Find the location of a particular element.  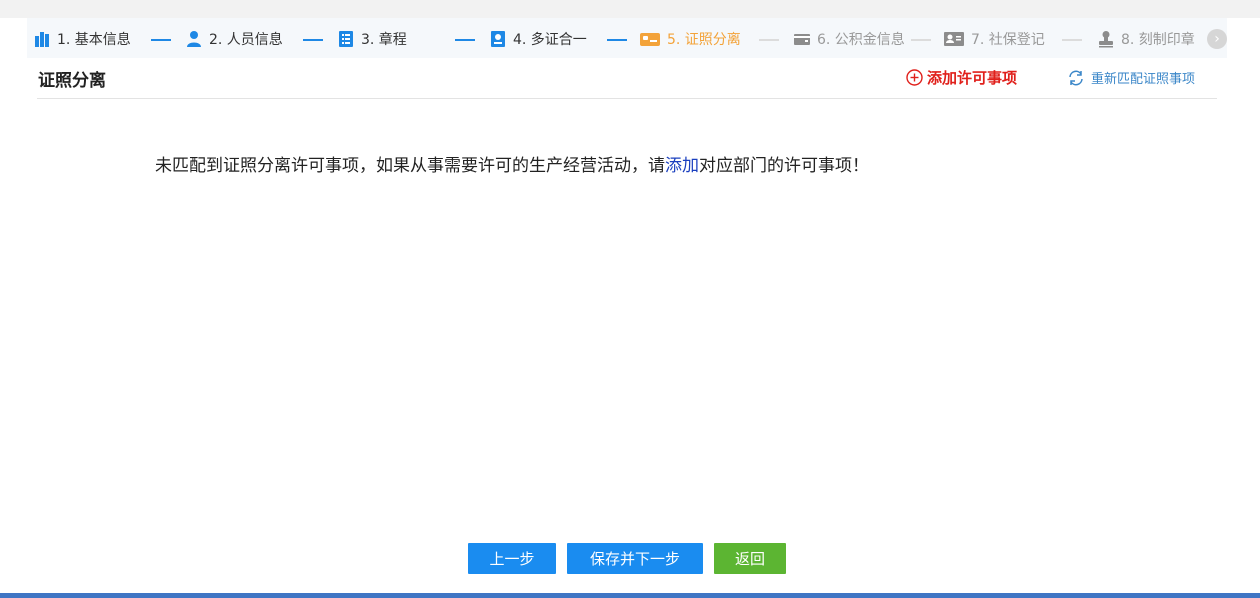

step-basic-info: 1. 基本信息 is located at coordinates (82, 39).